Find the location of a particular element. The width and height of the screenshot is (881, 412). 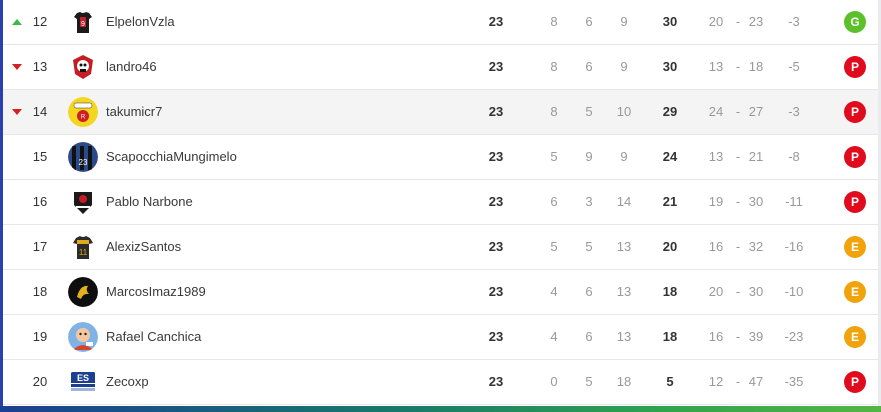

yellow-red-crest-icon: R is located at coordinates (83, 112).